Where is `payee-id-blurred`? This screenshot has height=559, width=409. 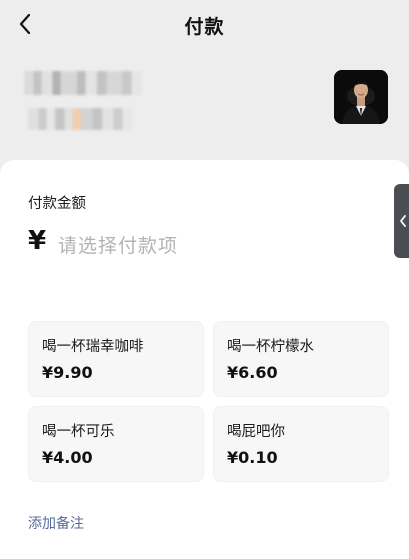 payee-id-blurred is located at coordinates (80, 119).